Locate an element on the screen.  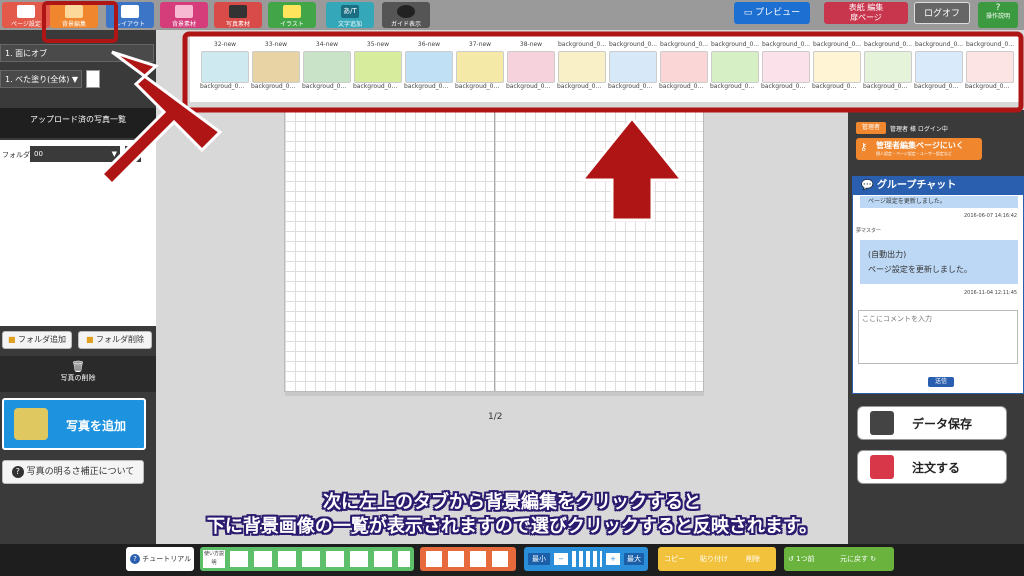
copy-button: コピー is located at coordinates (674, 559).